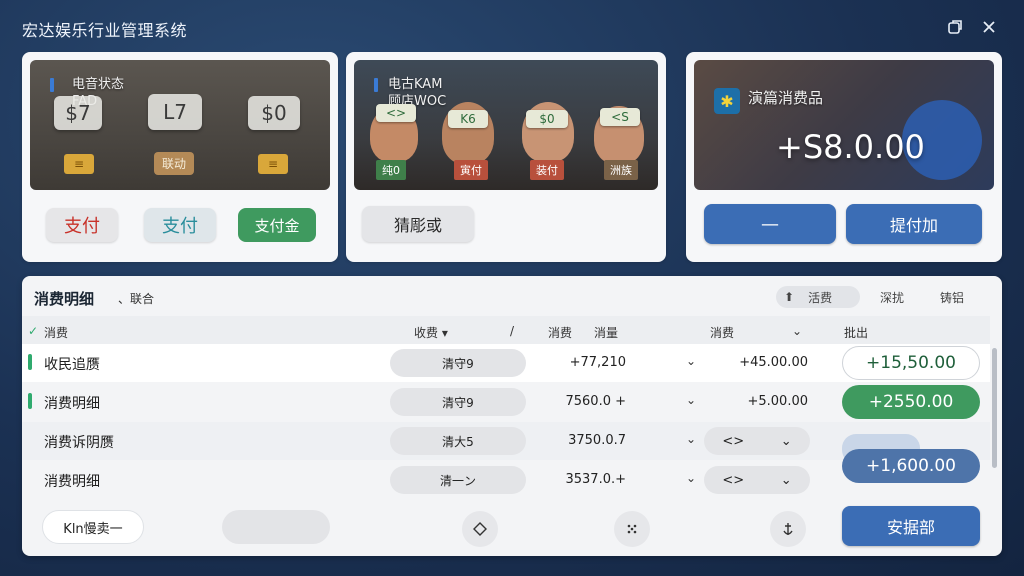 The width and height of the screenshot is (1024, 576). I want to click on table-row: 收民追赝 清守9 +77,210 ⌄ +45.00.00 +15,50.00, so click(506, 363).